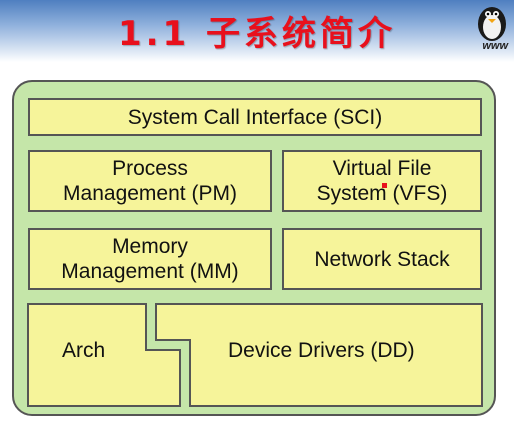 This screenshot has height=436, width=514. What do you see at coordinates (84, 350) in the screenshot?
I see `arch-label: Arch` at bounding box center [84, 350].